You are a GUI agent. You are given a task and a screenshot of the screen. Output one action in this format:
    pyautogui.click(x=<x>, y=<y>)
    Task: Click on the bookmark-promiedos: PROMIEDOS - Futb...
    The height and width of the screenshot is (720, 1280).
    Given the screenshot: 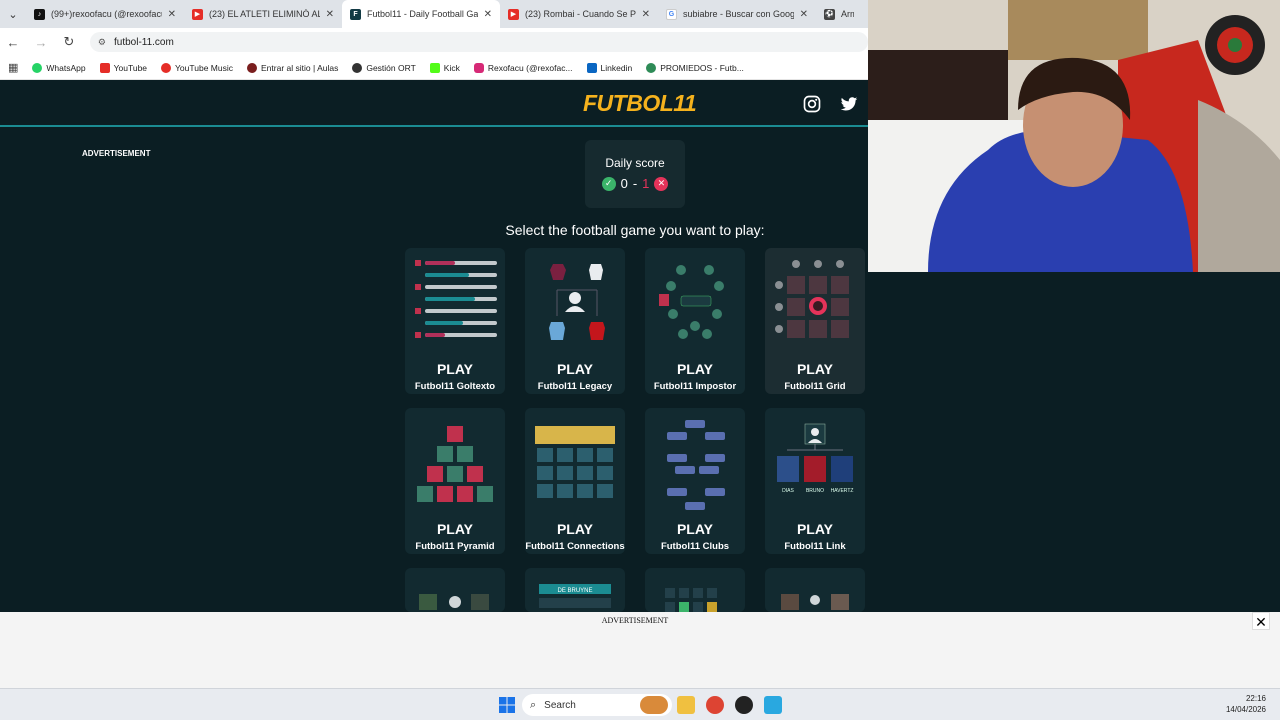 What is the action you would take?
    pyautogui.click(x=695, y=67)
    